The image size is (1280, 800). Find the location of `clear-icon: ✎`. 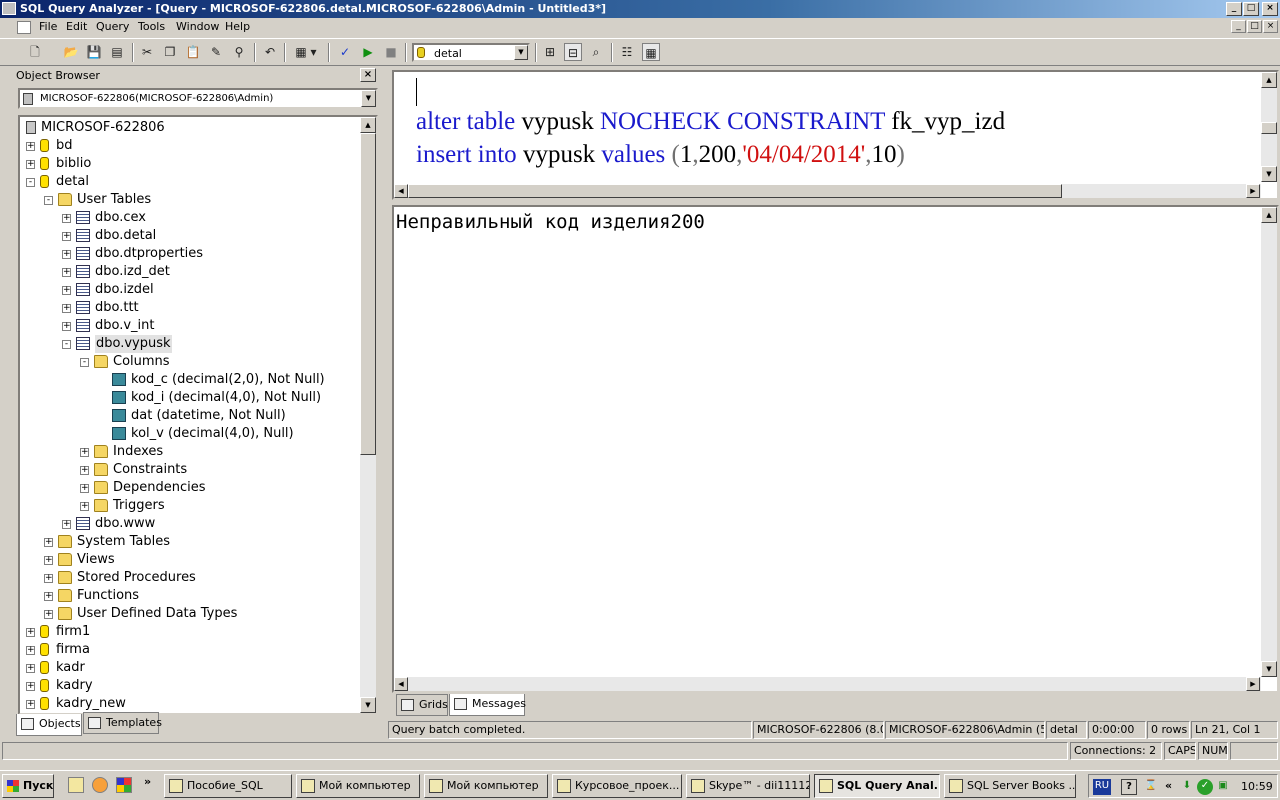

clear-icon: ✎ is located at coordinates (216, 52).